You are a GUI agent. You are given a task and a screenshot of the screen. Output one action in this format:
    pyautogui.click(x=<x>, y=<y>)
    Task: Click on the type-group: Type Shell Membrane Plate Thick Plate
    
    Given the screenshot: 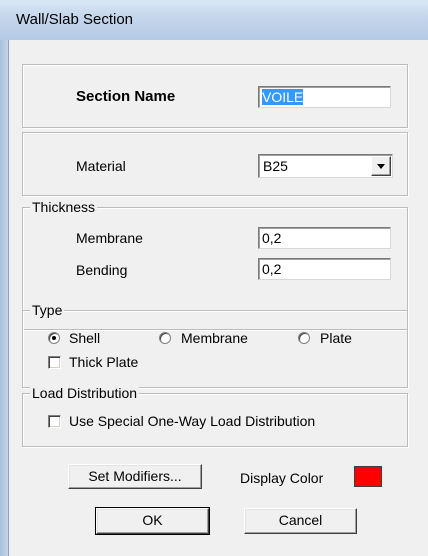 What is the action you would take?
    pyautogui.click(x=215, y=345)
    